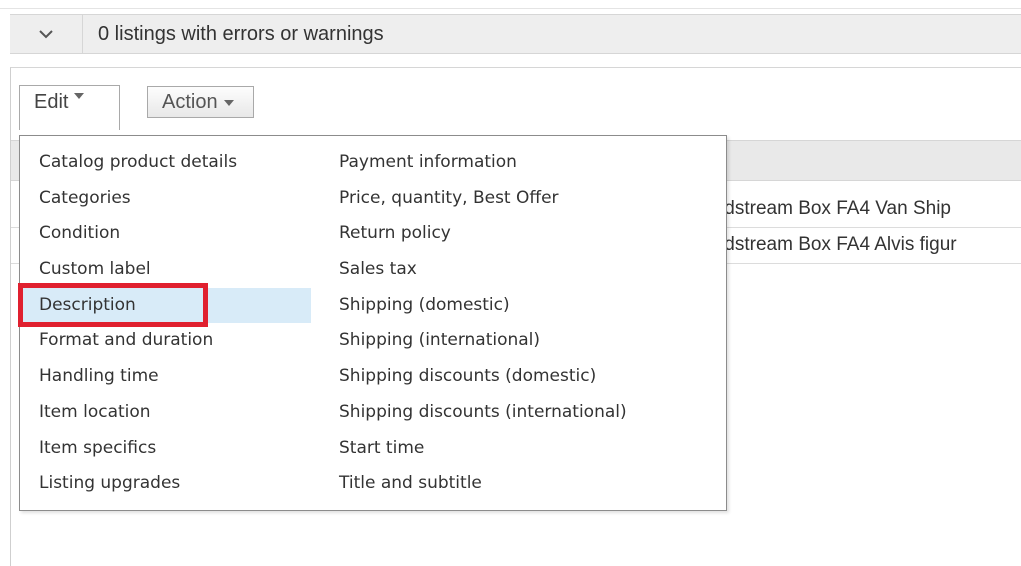 This screenshot has width=1021, height=566. Describe the element at coordinates (523, 449) in the screenshot. I see `menu-item-start-time: Start time` at that location.